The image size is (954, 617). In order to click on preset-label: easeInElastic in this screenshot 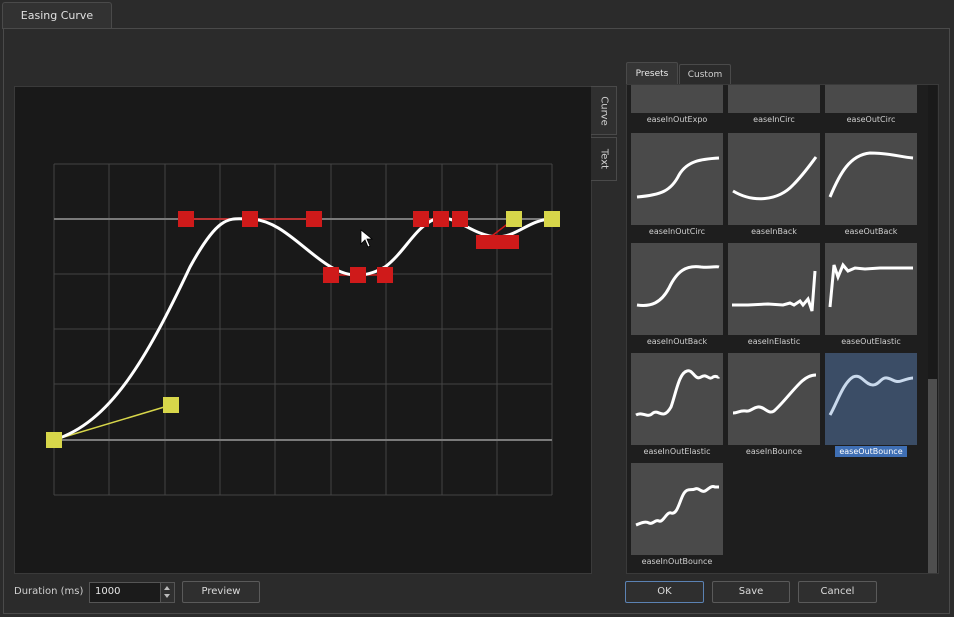, I will do `click(774, 341)`.